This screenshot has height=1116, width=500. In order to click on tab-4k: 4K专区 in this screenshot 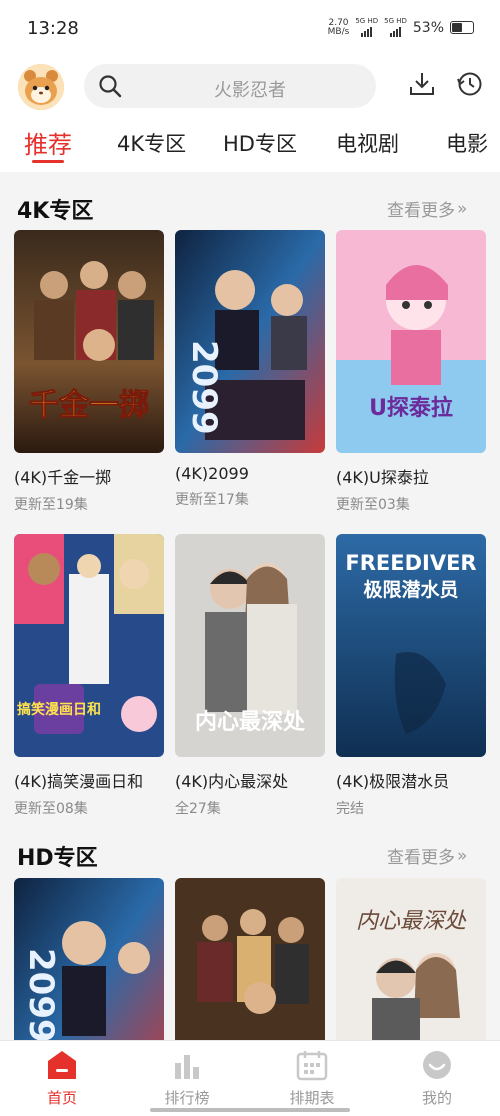, I will do `click(151, 143)`.